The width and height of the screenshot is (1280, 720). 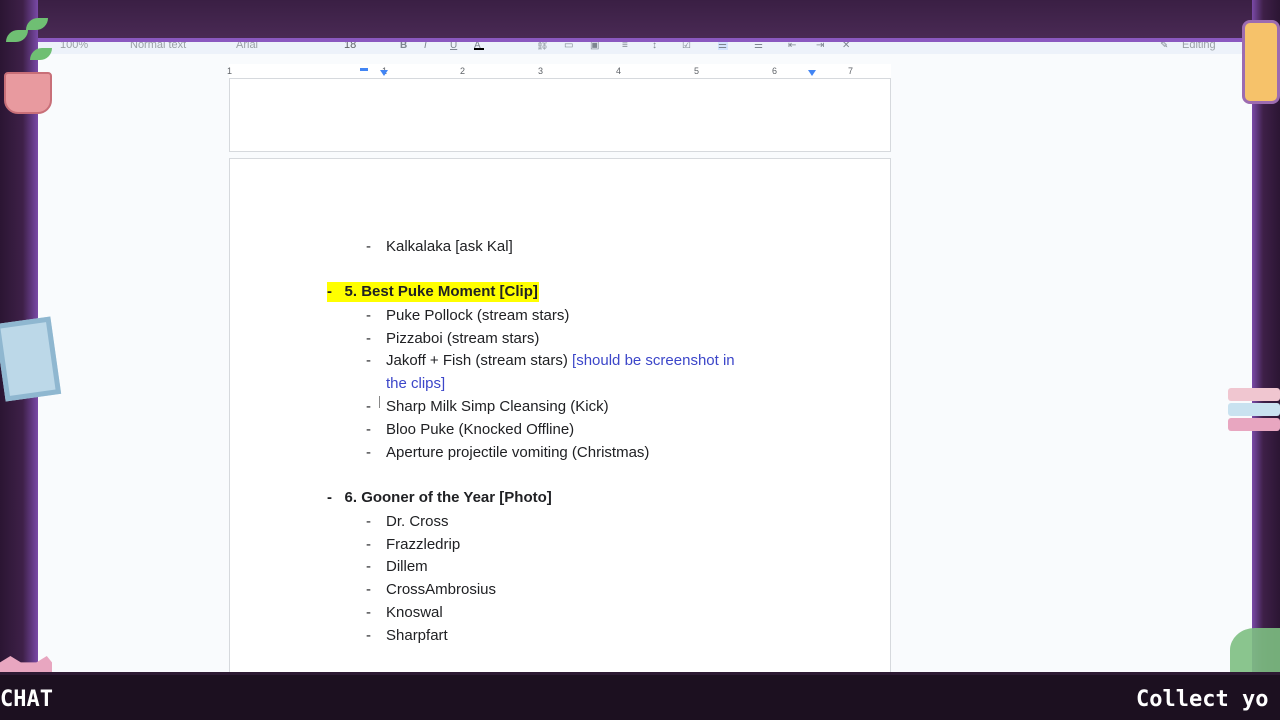 I want to click on text-cursor, so click(x=379, y=402).